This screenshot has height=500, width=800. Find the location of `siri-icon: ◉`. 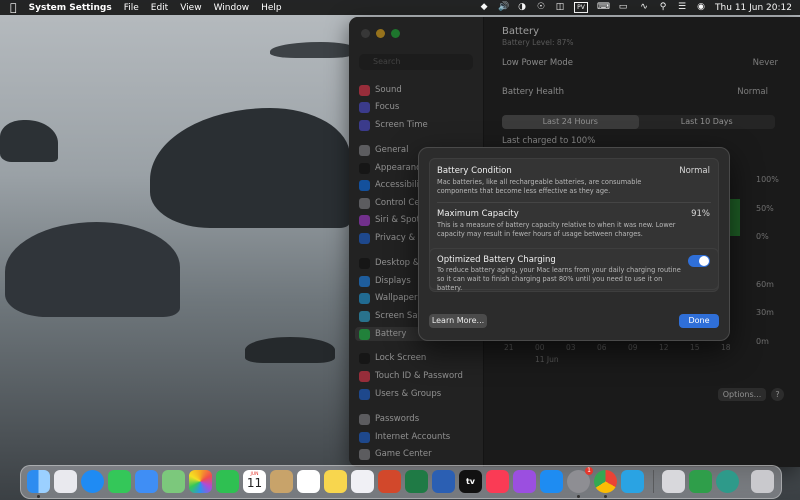

siri-icon: ◉ is located at coordinates (701, 7).